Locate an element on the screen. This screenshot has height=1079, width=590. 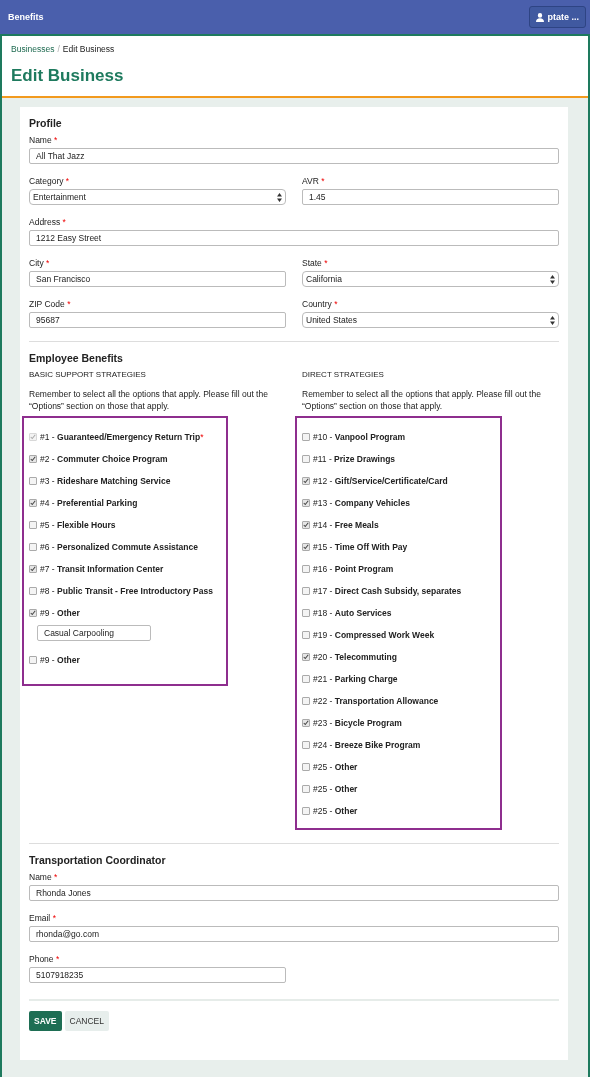
checkbox-label: #17 - Direct Cash Subsidy, separates is located at coordinates (387, 590).